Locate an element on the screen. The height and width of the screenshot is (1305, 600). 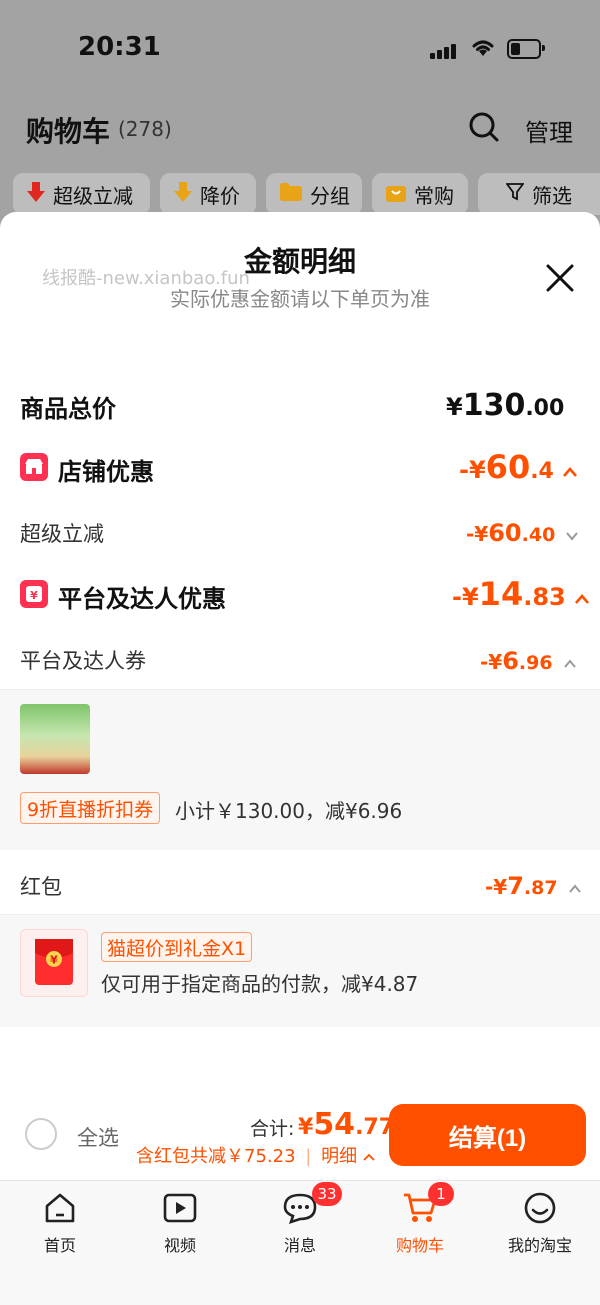
arrow-down-icon is located at coordinates (36, 194).